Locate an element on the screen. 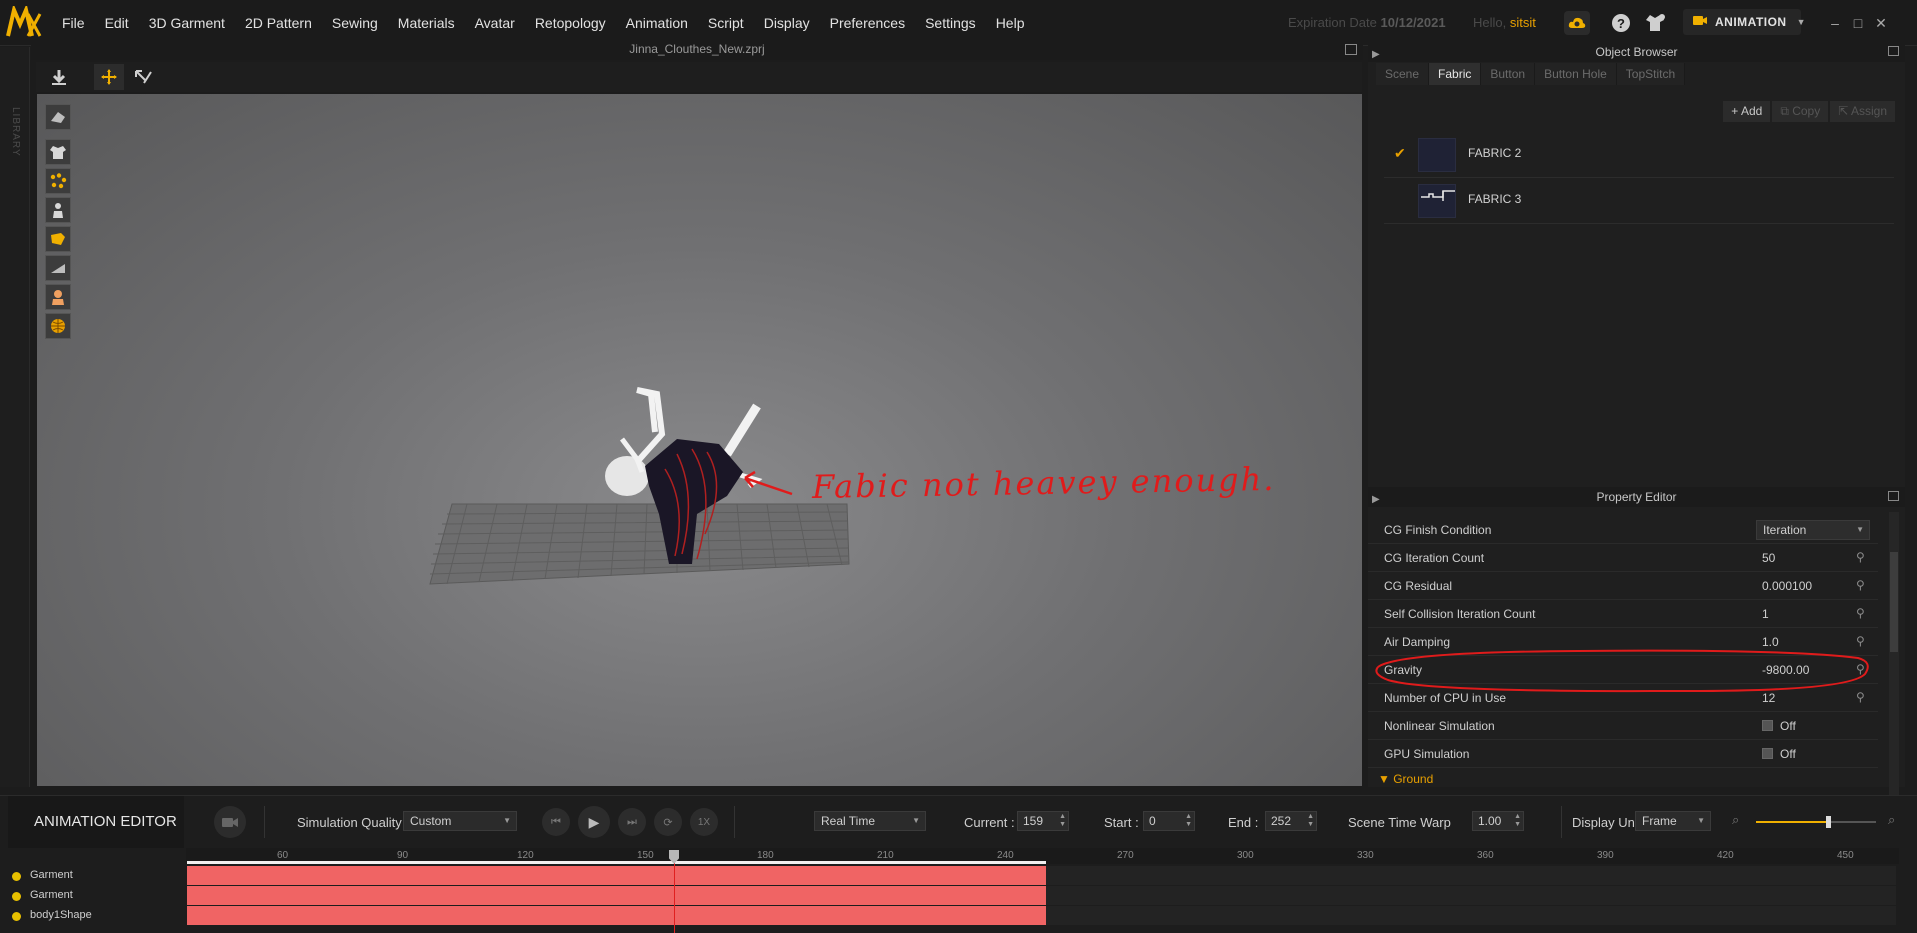 The image size is (1917, 933). record-camera-icon is located at coordinates (230, 822).